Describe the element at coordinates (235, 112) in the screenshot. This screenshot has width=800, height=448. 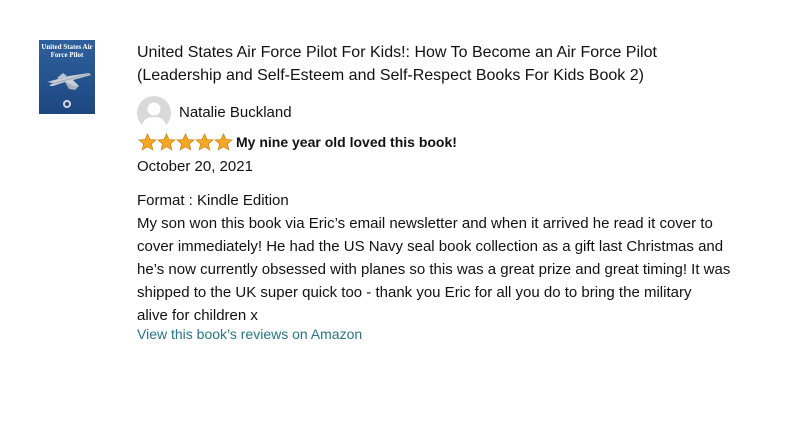
I see `reviewer-name: Natalie Buckland` at that location.